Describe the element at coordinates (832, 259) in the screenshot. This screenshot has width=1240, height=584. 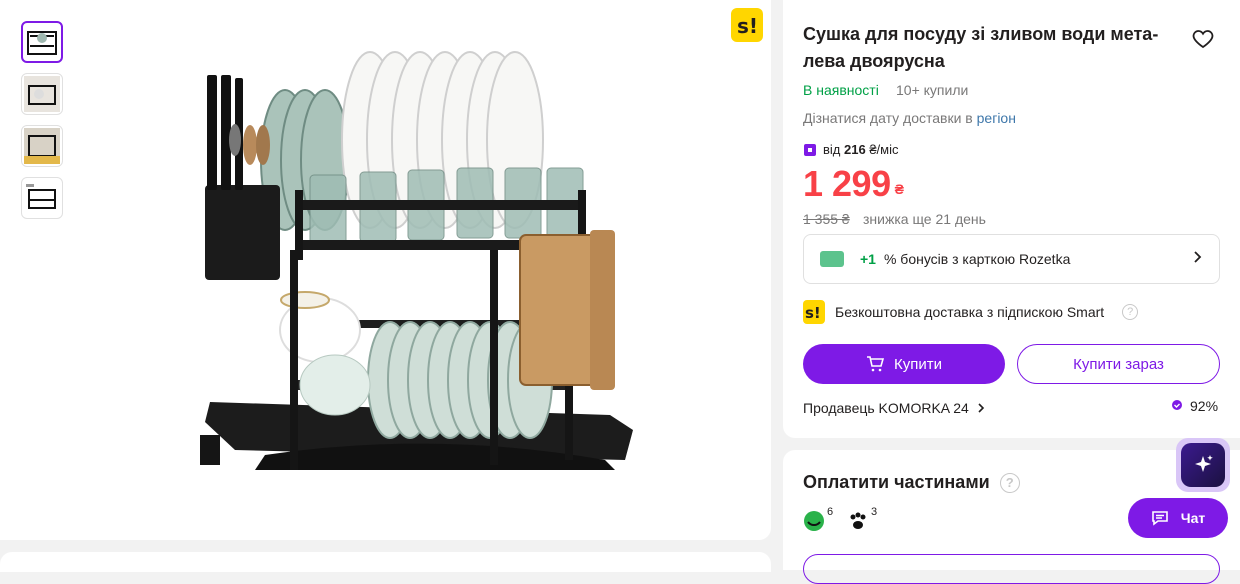
I see `card-icon` at that location.